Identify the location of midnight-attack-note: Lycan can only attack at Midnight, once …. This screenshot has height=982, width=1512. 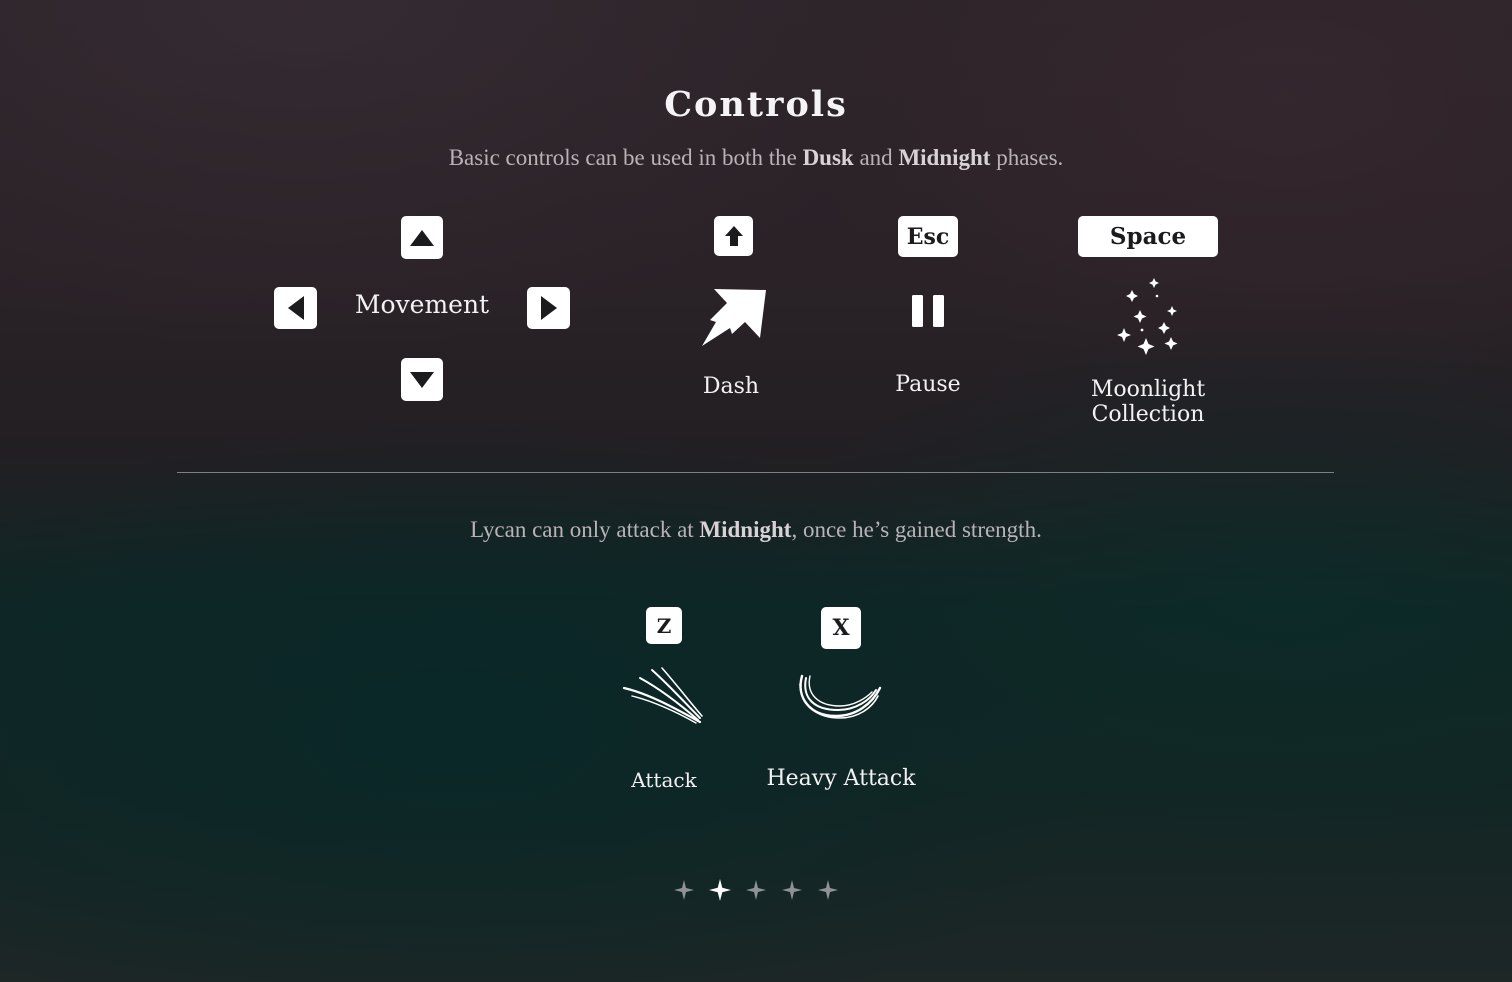
(756, 529).